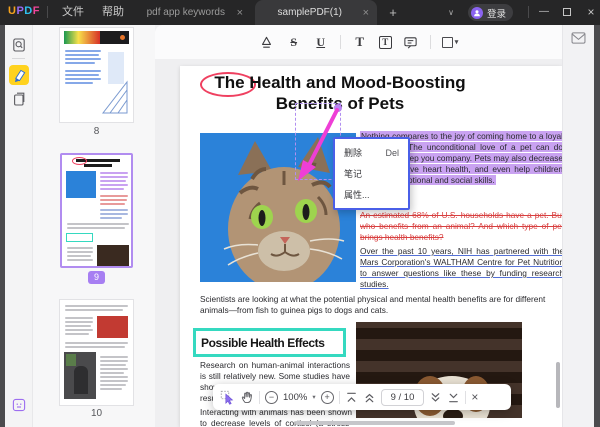  I want to click on context-menu-item-delete: 删除 Del, so click(371, 152).